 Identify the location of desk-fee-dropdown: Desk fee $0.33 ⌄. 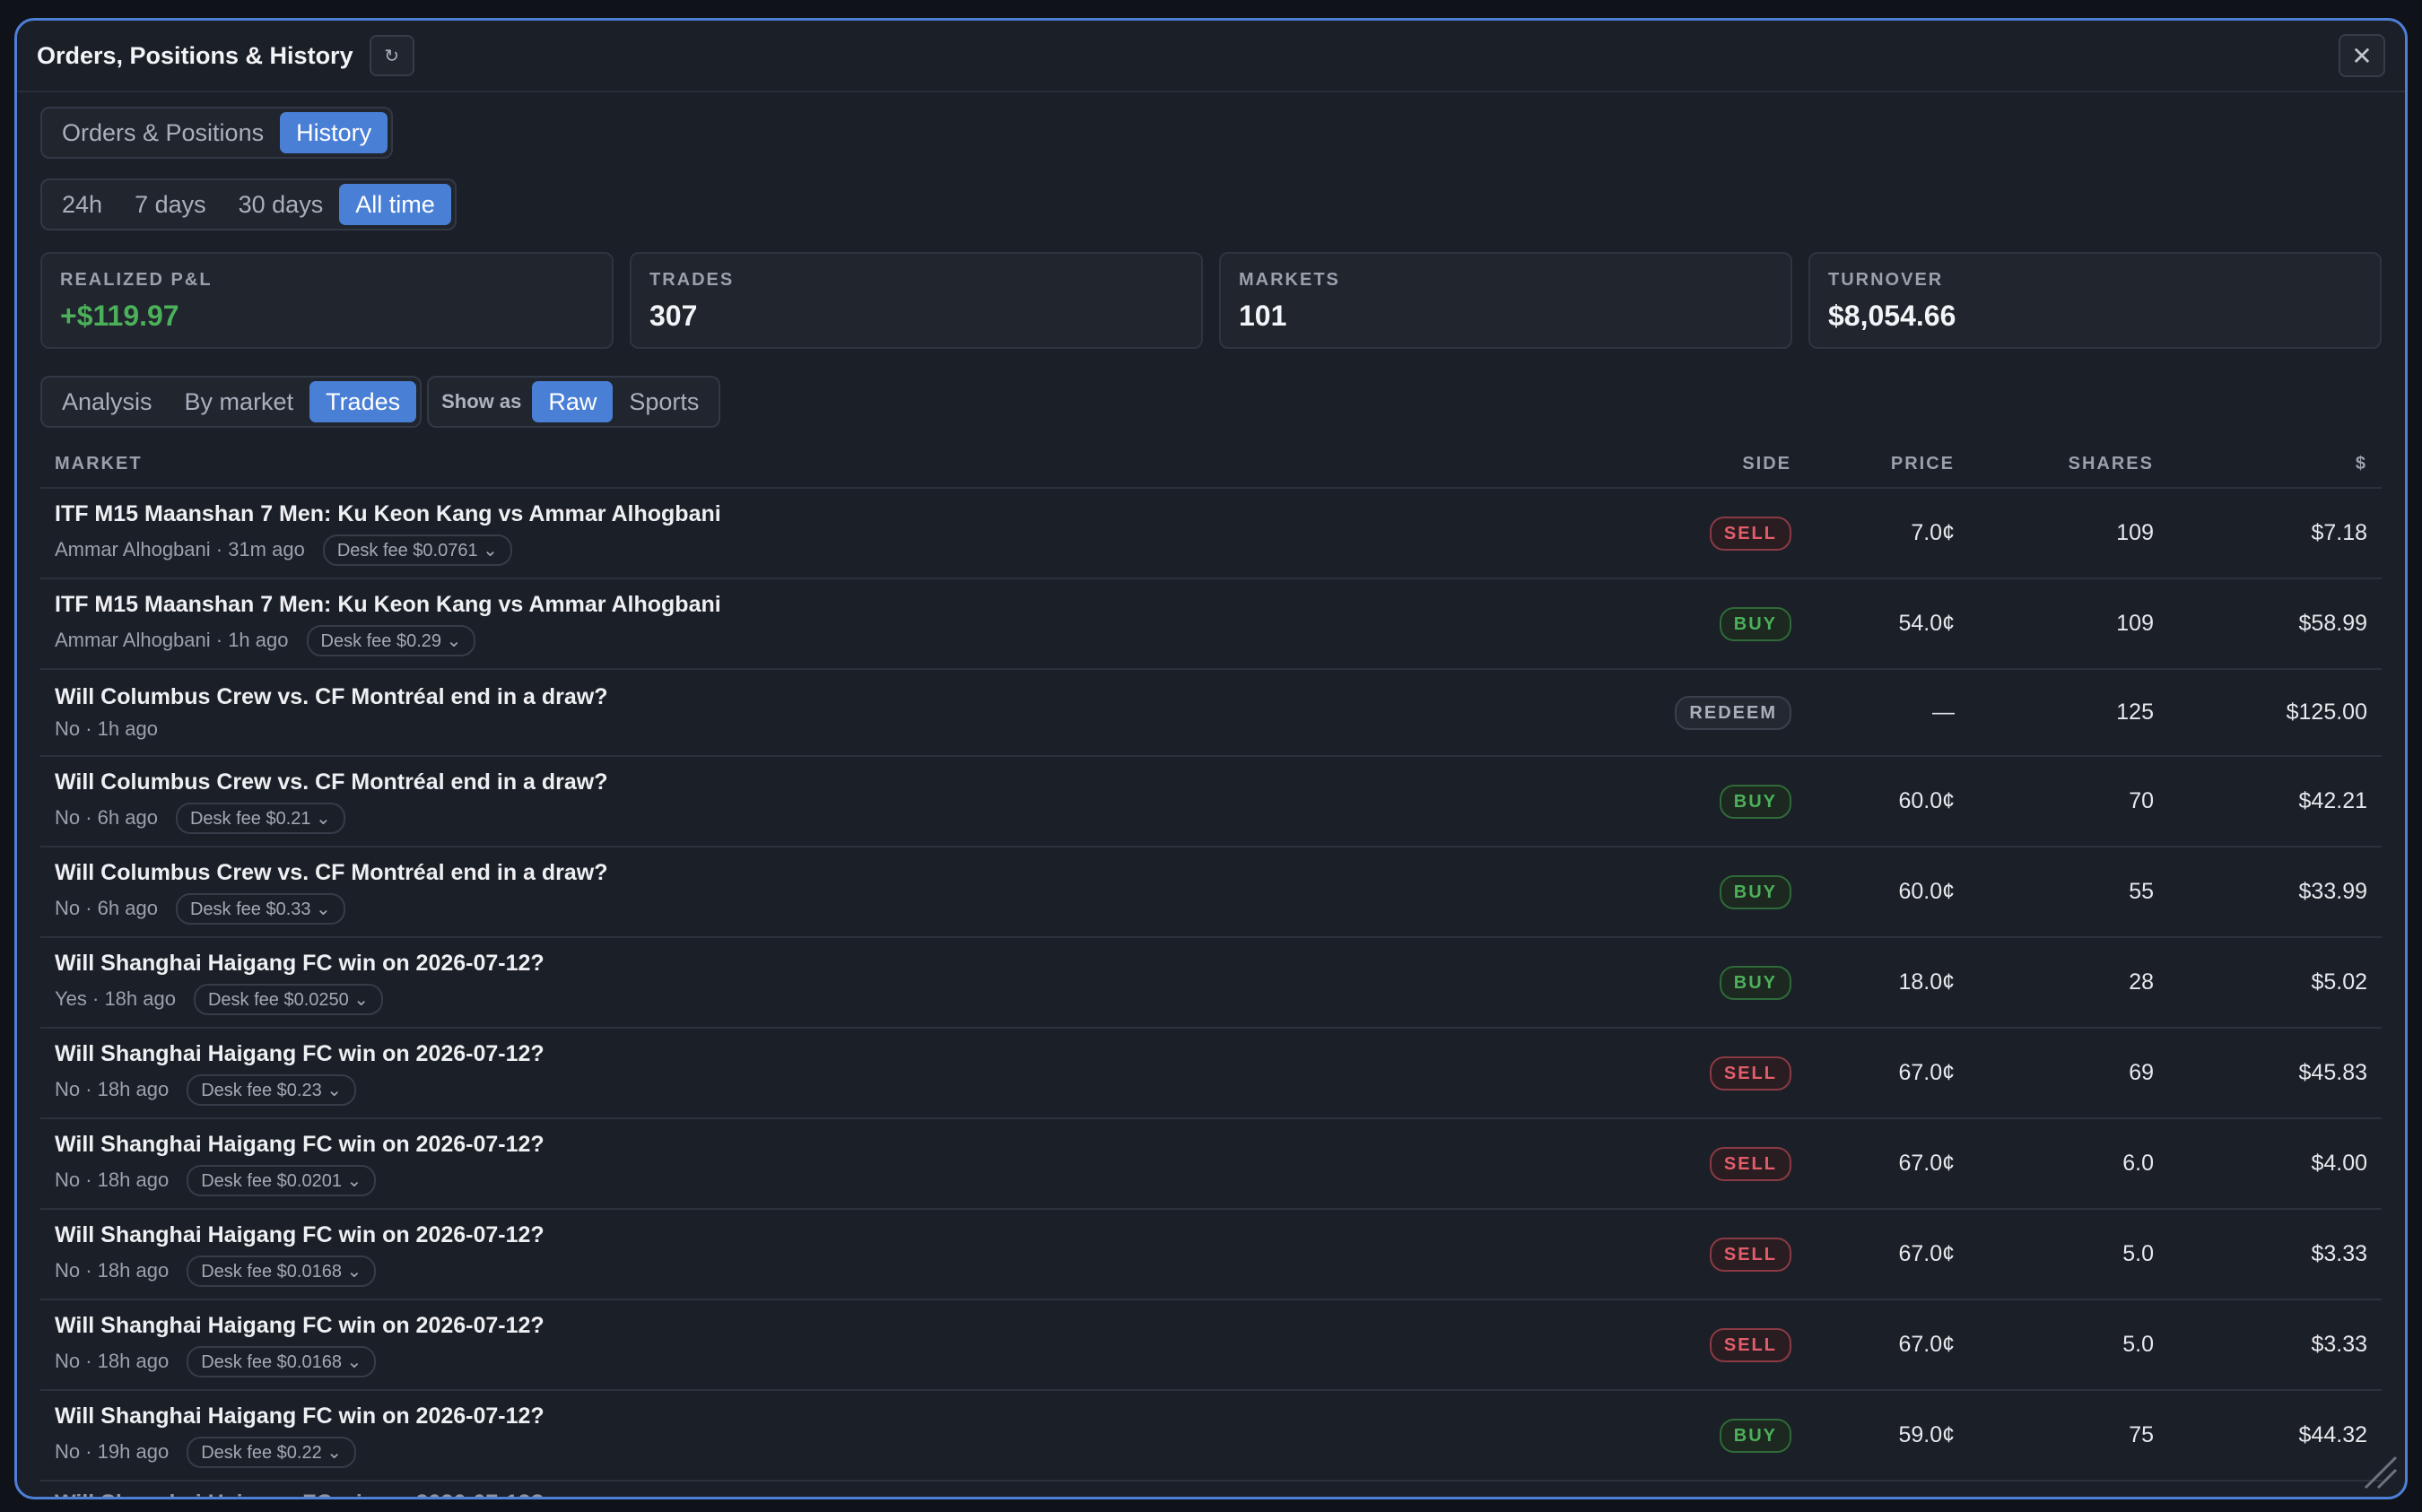
(260, 909).